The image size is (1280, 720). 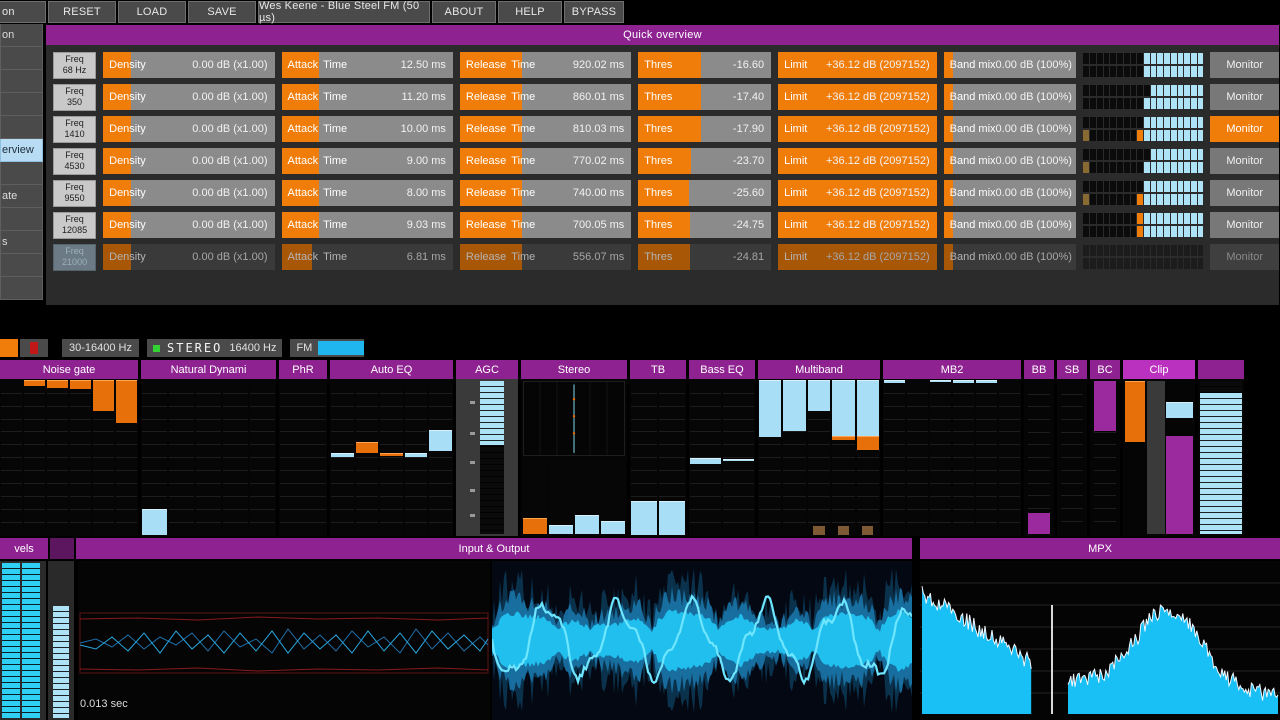 What do you see at coordinates (722, 448) in the screenshot?
I see `module-bass-eq: Bass EQ` at bounding box center [722, 448].